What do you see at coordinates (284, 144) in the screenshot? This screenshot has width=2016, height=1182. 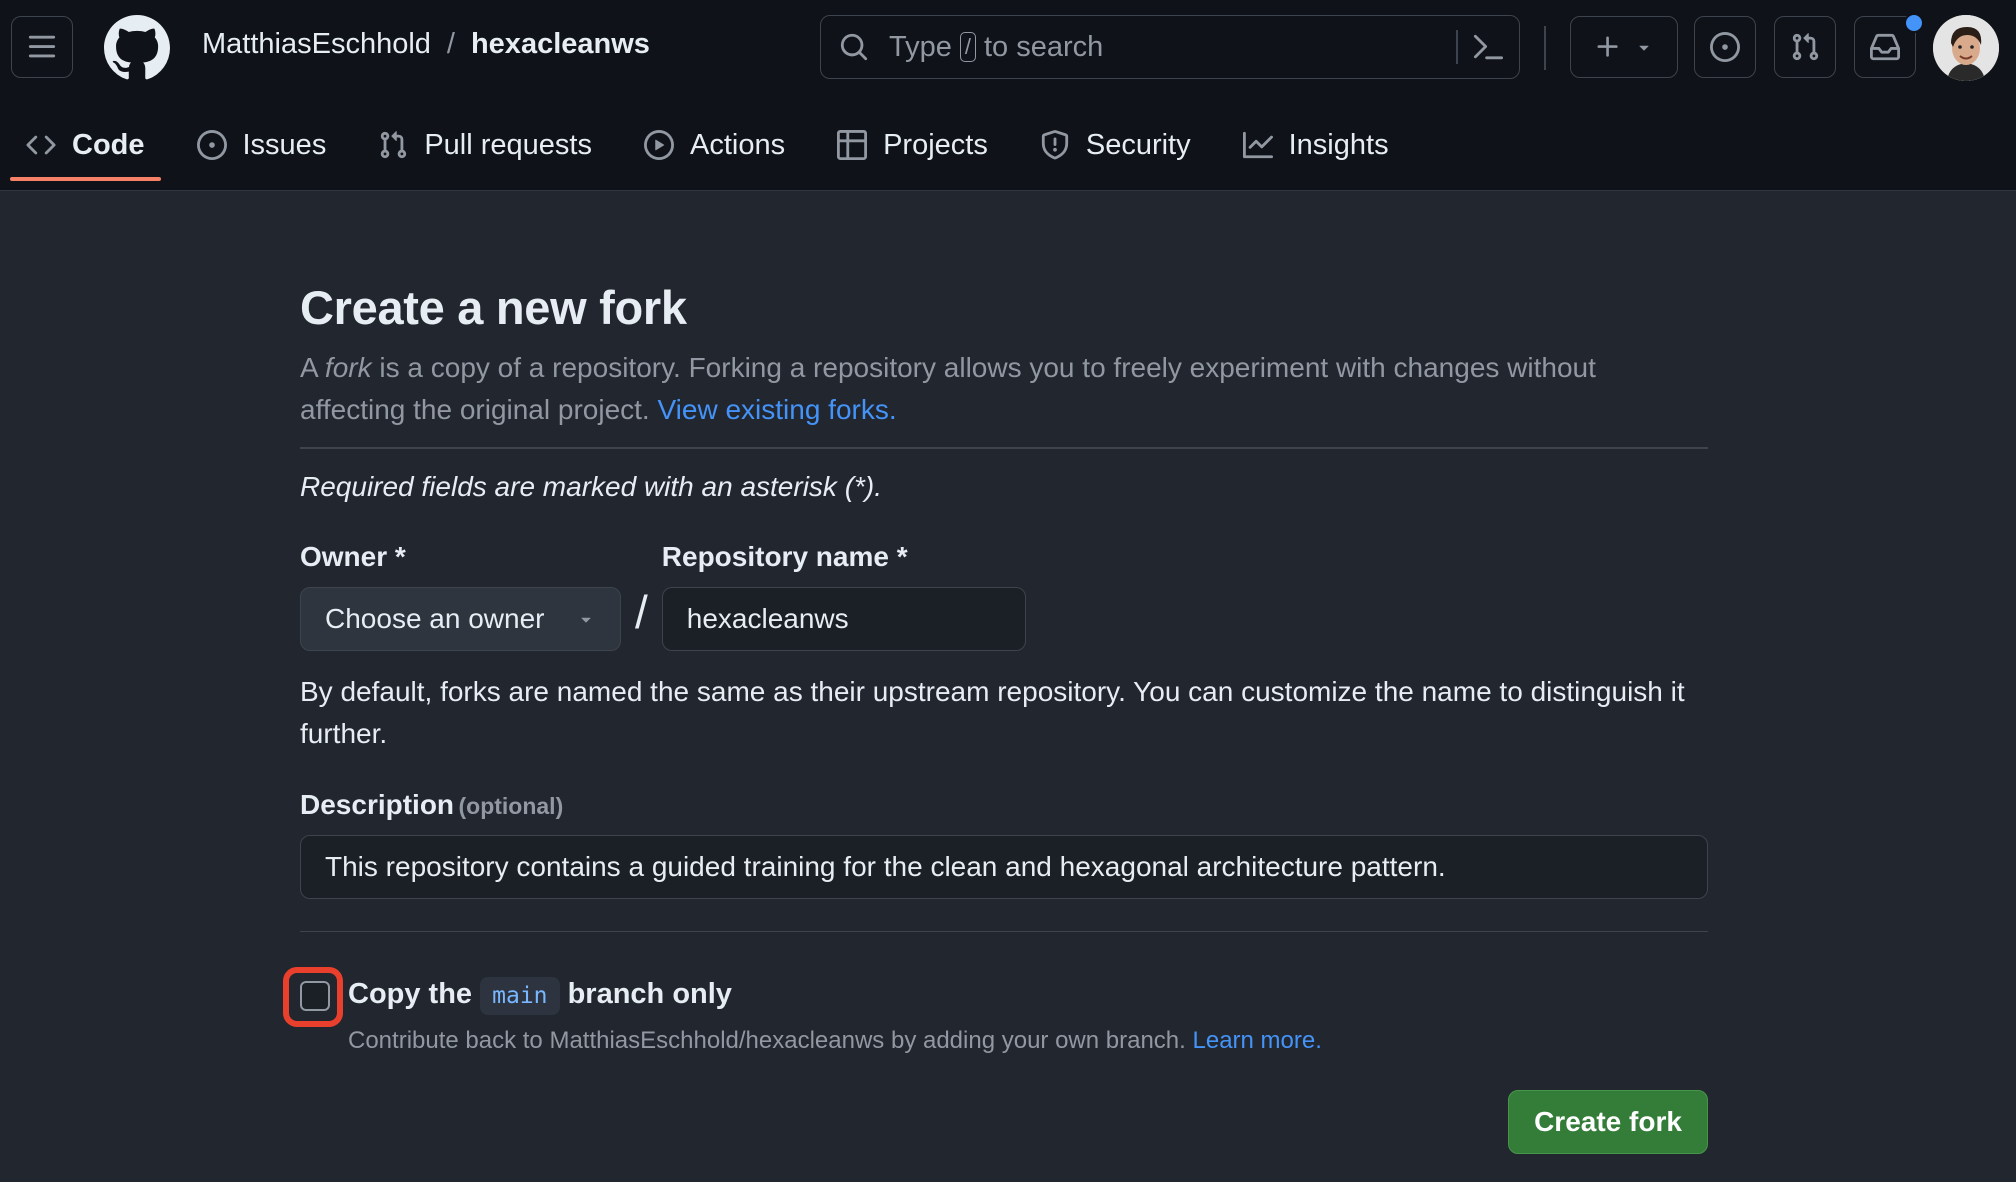 I see `tab-issues-label: Issues` at bounding box center [284, 144].